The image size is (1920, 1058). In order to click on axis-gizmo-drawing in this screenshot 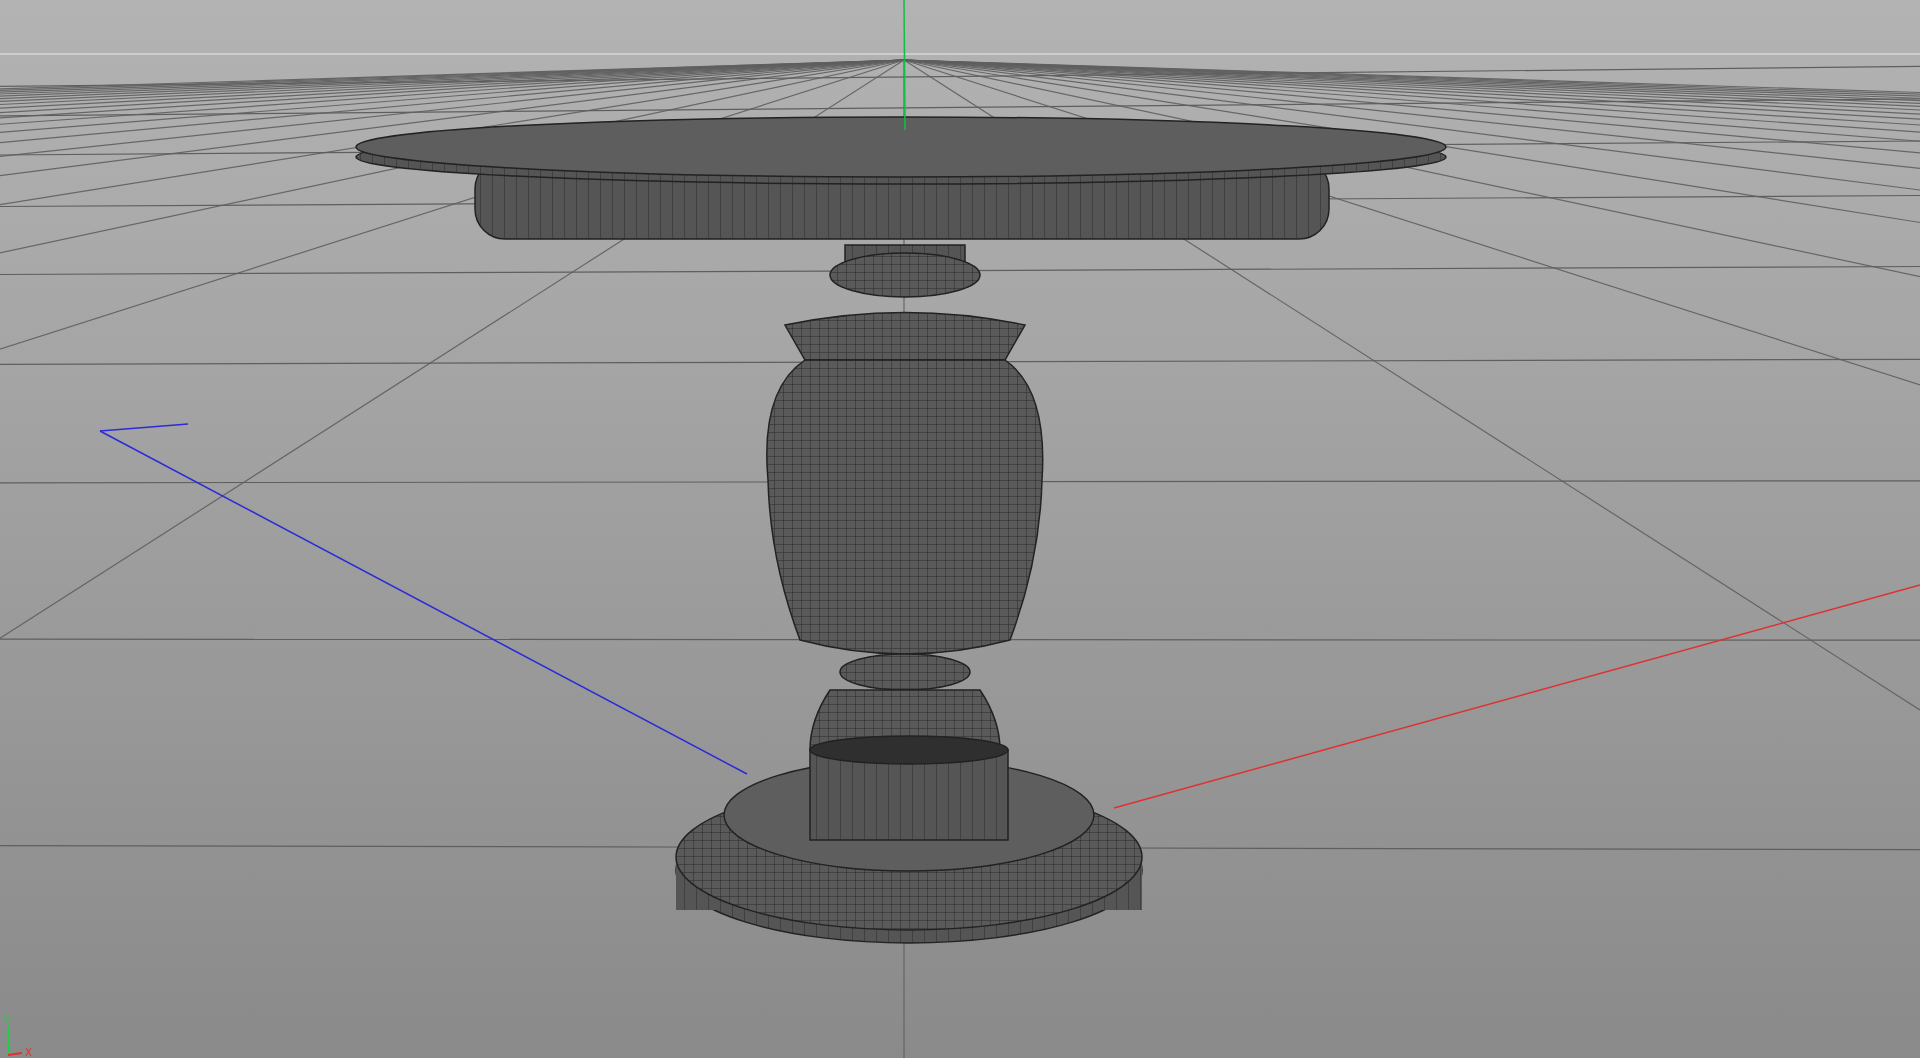, I will do `click(15, 1040)`.